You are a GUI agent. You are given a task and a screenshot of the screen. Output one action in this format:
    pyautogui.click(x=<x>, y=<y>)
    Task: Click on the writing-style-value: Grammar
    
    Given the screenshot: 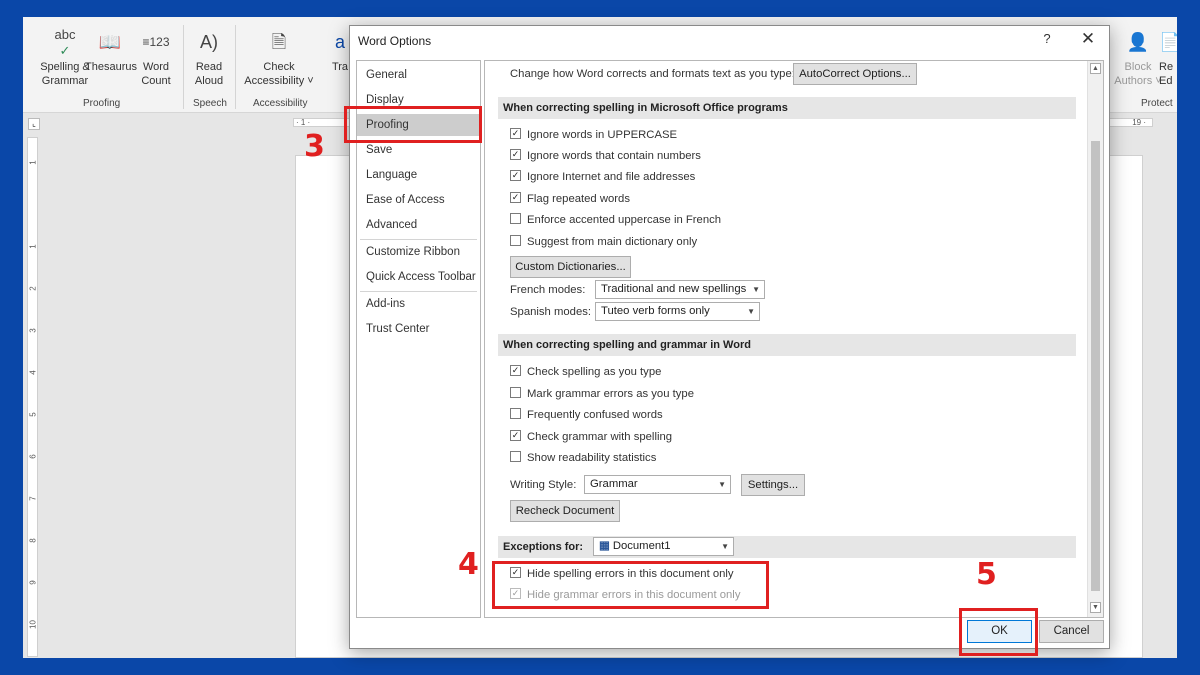 What is the action you would take?
    pyautogui.click(x=614, y=484)
    